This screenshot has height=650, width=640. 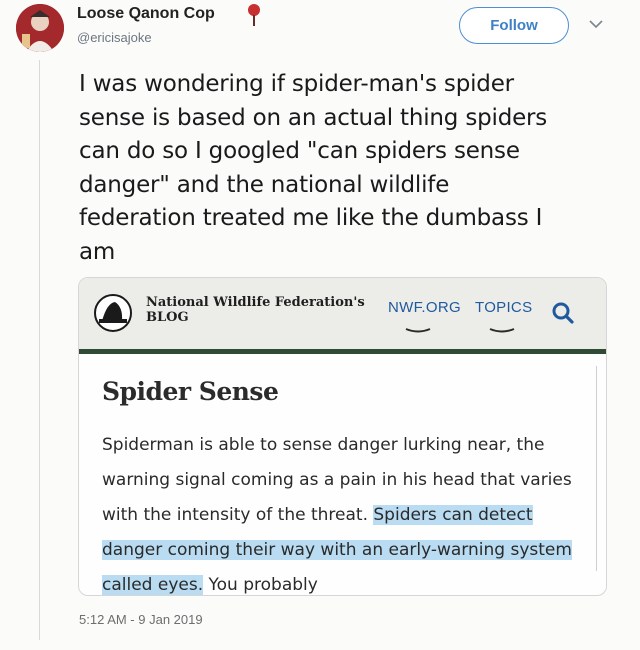 What do you see at coordinates (146, 14) in the screenshot?
I see `display-name: Loose Qanon Cop` at bounding box center [146, 14].